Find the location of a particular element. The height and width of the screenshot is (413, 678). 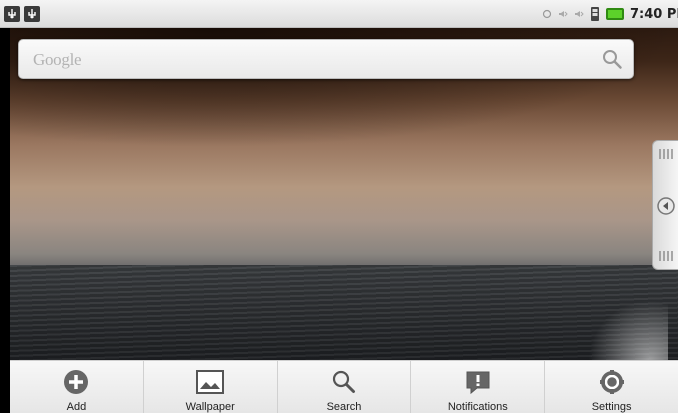

search-icon is located at coordinates (344, 382).